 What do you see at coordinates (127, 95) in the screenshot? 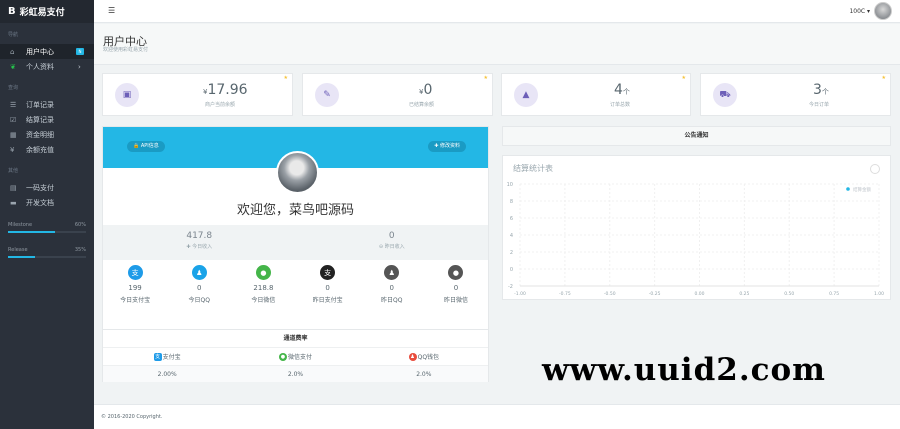
I see `money-icon: ▣` at bounding box center [127, 95].